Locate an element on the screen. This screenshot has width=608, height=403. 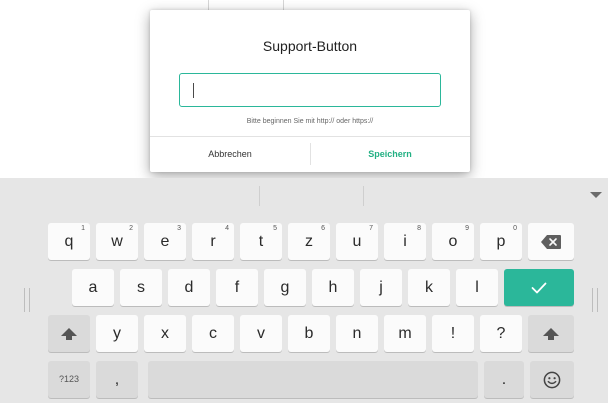
save-button: Speichern is located at coordinates (390, 154).